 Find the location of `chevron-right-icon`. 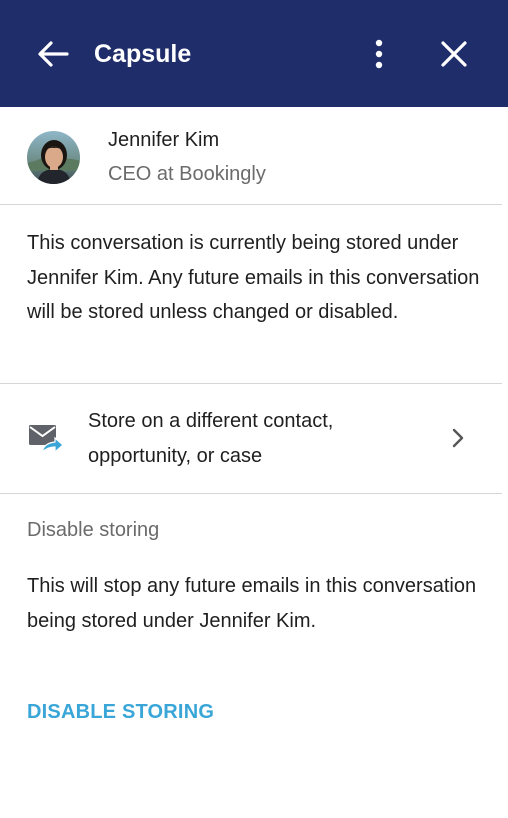

chevron-right-icon is located at coordinates (458, 438).